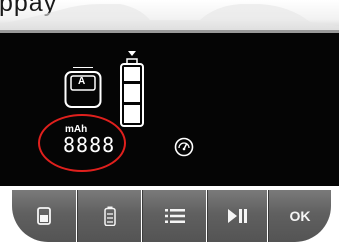  What do you see at coordinates (29, 8) in the screenshot?
I see `header-partial-text: ppay` at bounding box center [29, 8].